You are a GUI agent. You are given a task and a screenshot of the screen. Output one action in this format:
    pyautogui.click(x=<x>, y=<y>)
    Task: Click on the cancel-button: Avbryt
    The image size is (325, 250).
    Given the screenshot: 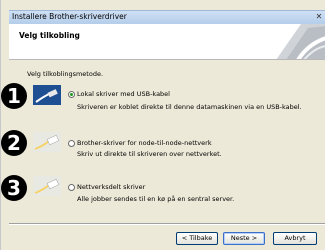 What is the action you would take?
    pyautogui.click(x=295, y=238)
    